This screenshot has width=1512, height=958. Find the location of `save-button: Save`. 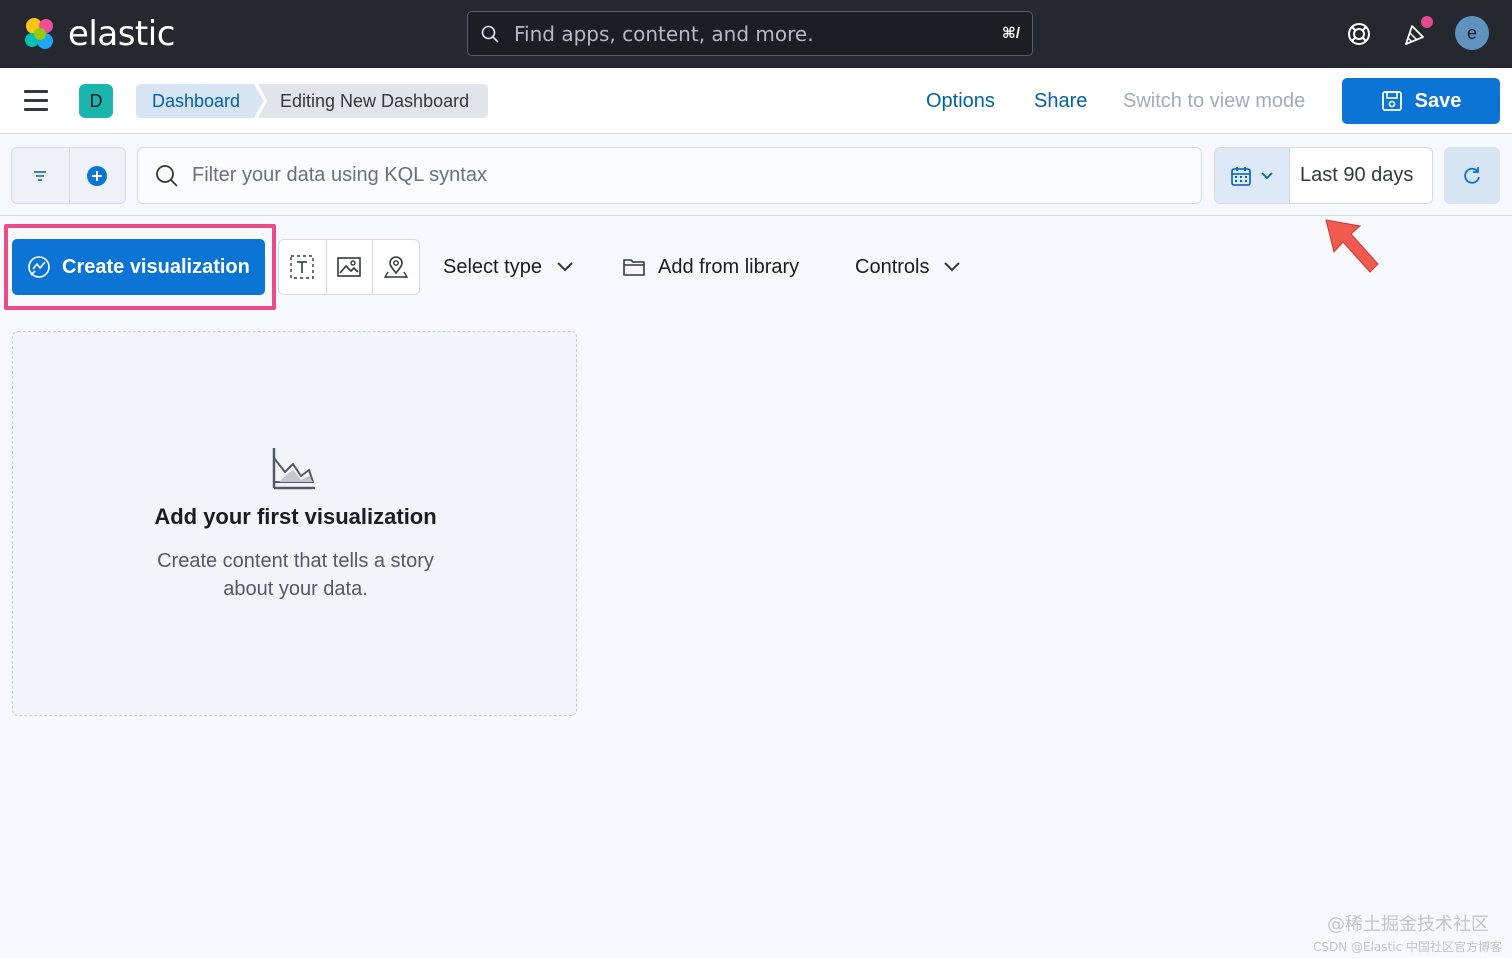

save-button: Save is located at coordinates (1421, 101).